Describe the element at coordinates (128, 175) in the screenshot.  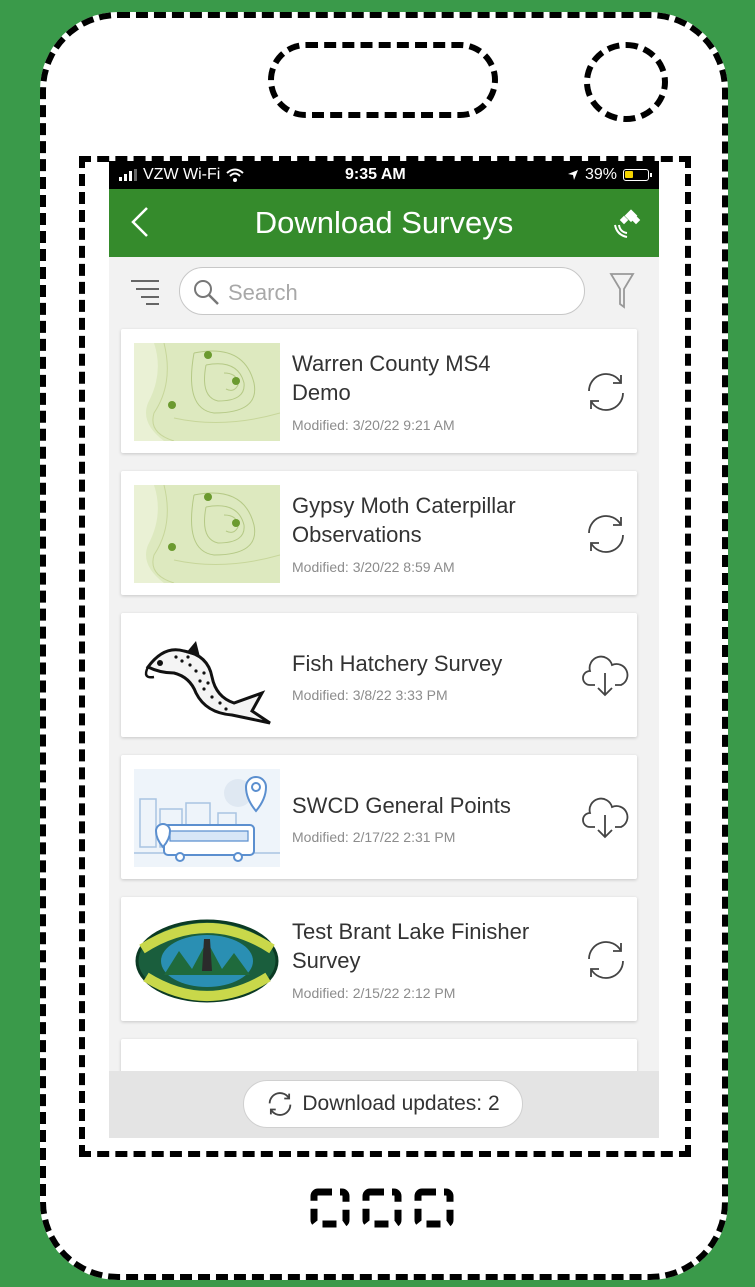
I see `signal-icon` at that location.